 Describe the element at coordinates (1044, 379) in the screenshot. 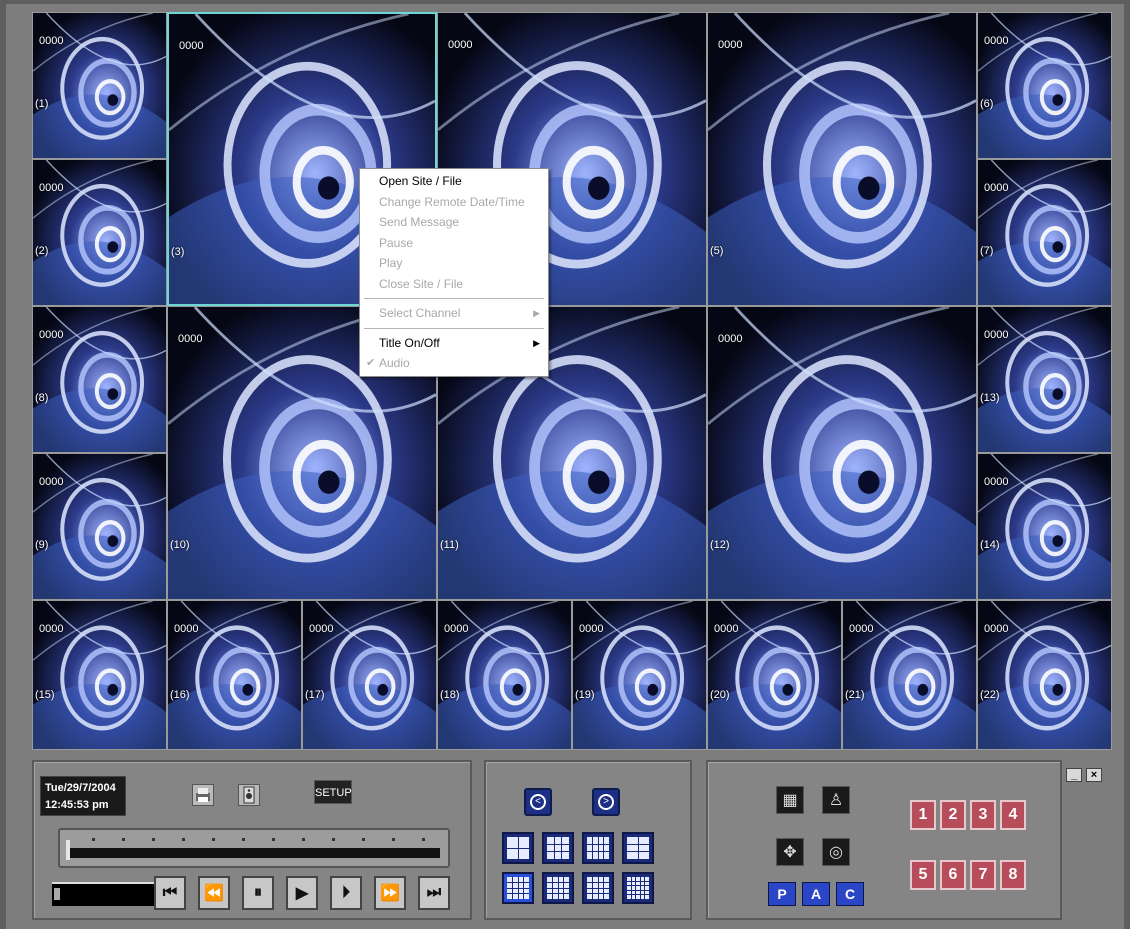

I see `camera-tile: 0000 (13)` at that location.